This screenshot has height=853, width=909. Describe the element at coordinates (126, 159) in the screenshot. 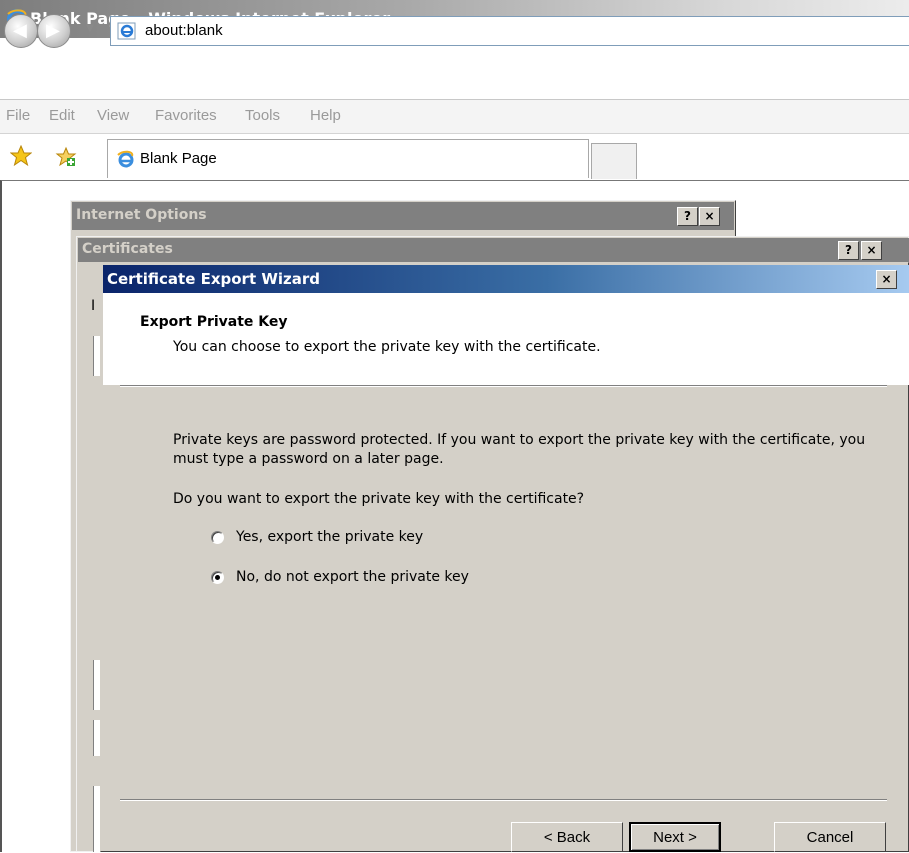

I see `ie-page-icon` at that location.